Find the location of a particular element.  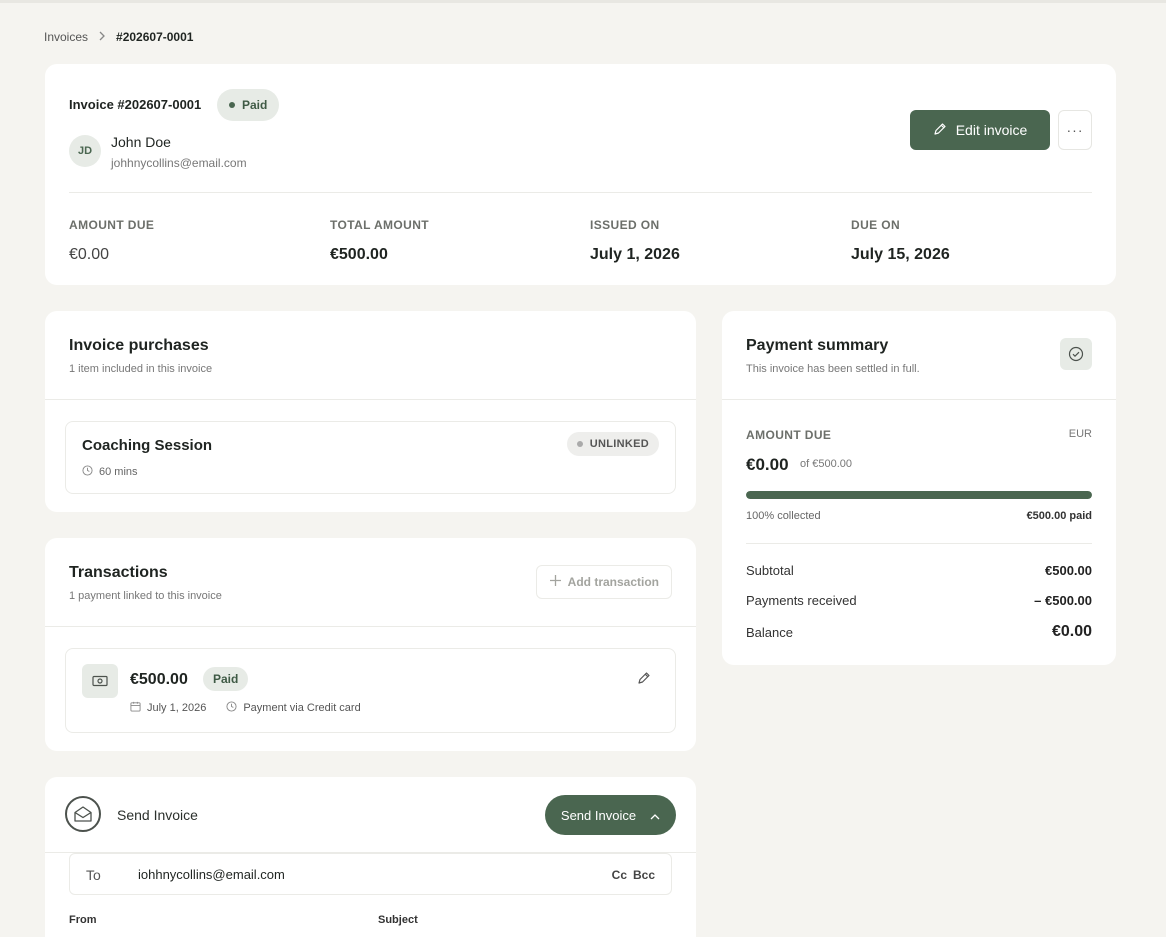

section-title: Transactions is located at coordinates (118, 572).